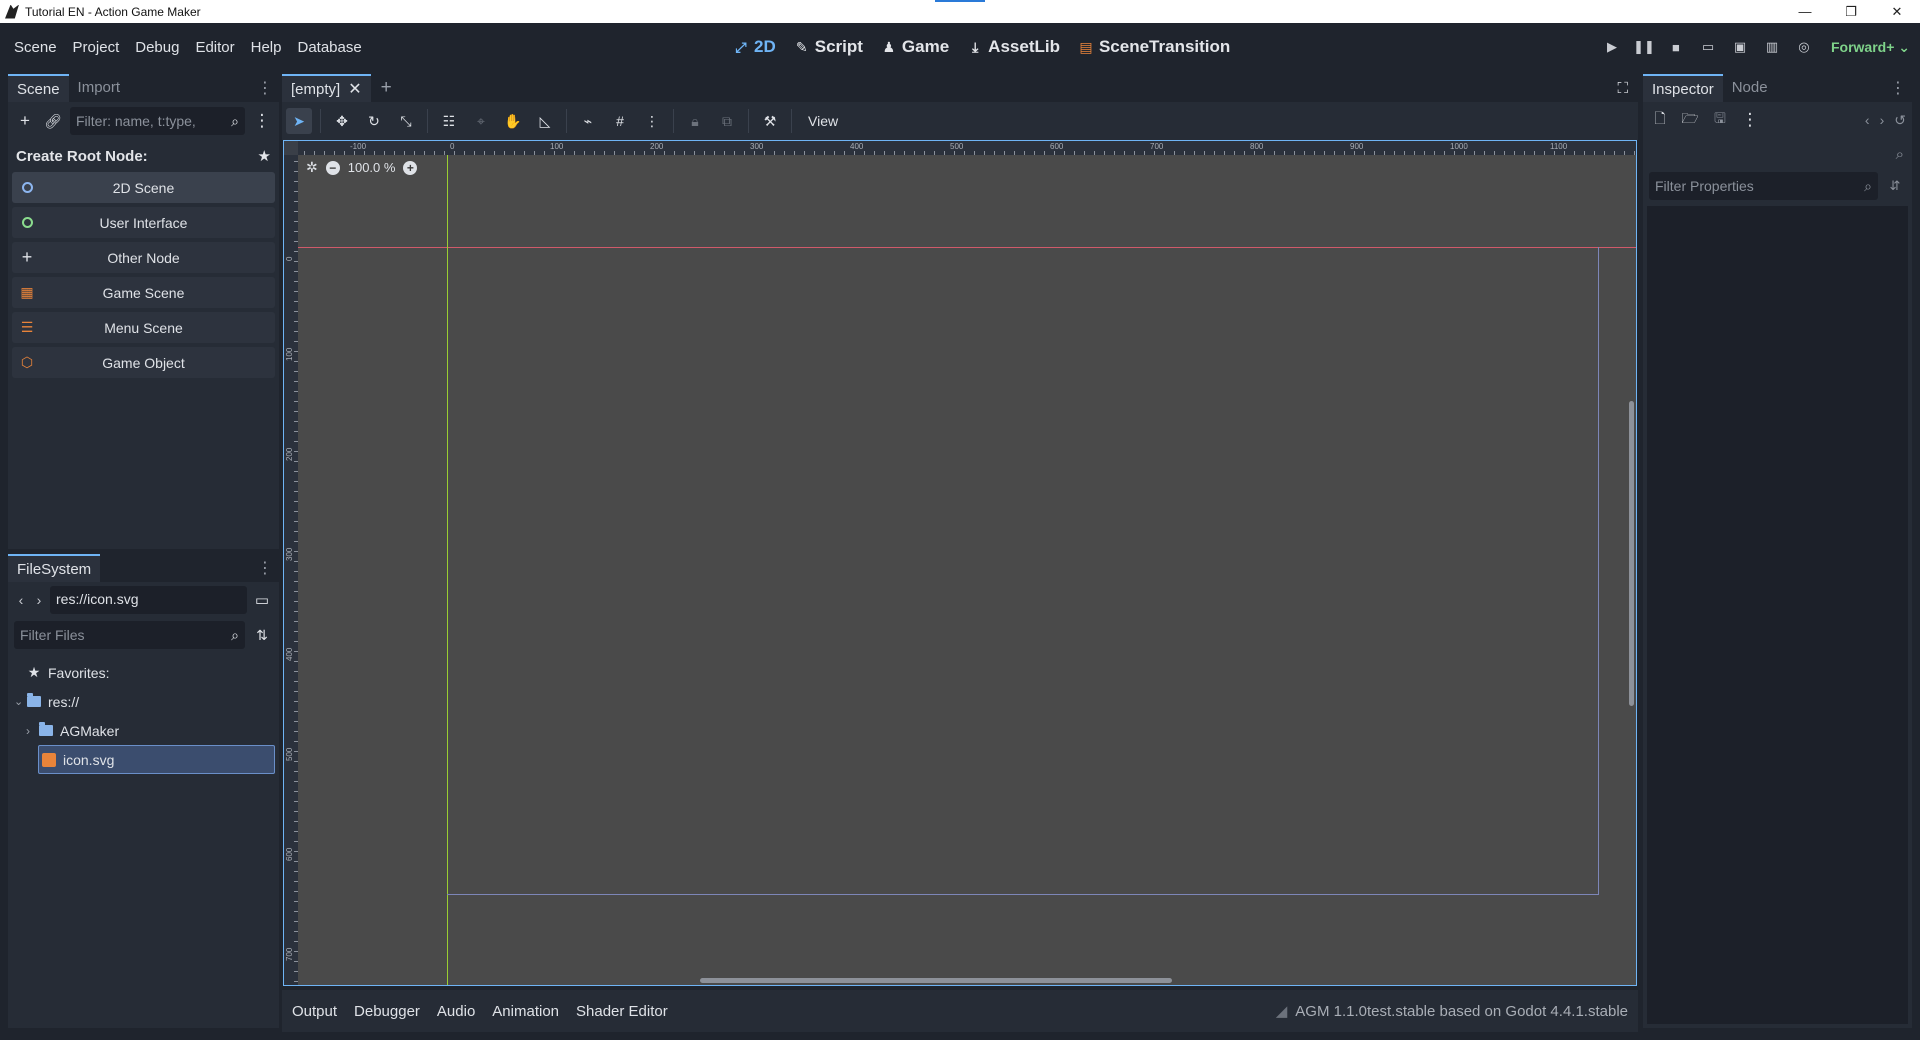  Describe the element at coordinates (449, 121) in the screenshot. I see `list-select-icon: ☷` at that location.